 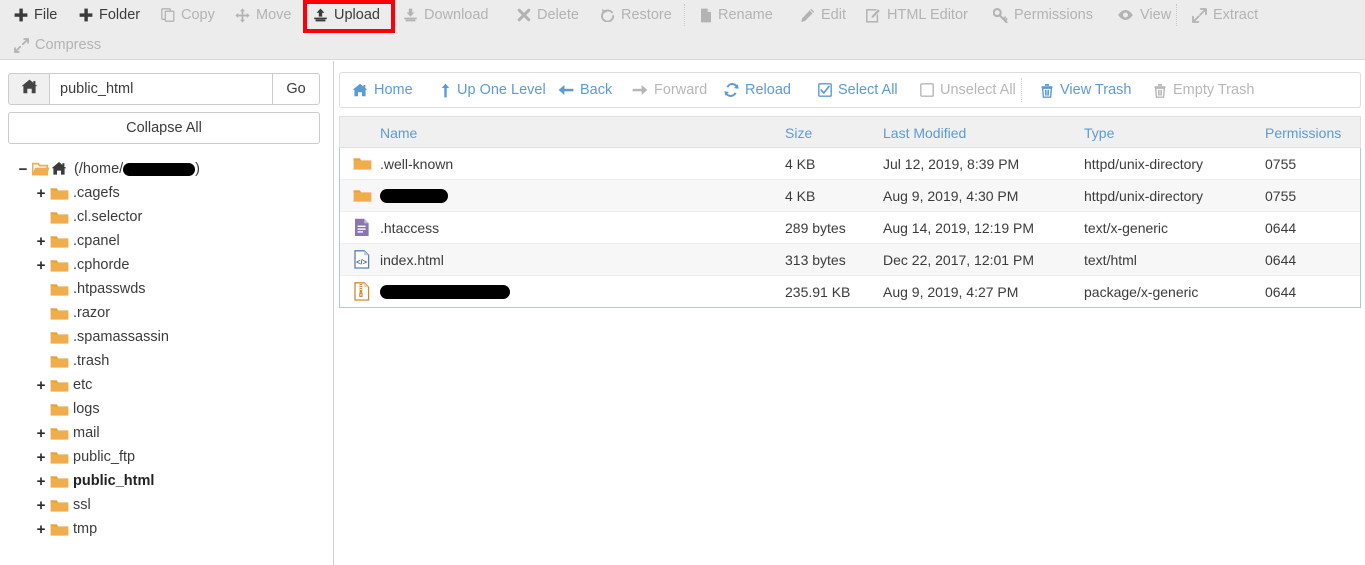 I want to click on file-name-cell: index.html, so click(x=412, y=259).